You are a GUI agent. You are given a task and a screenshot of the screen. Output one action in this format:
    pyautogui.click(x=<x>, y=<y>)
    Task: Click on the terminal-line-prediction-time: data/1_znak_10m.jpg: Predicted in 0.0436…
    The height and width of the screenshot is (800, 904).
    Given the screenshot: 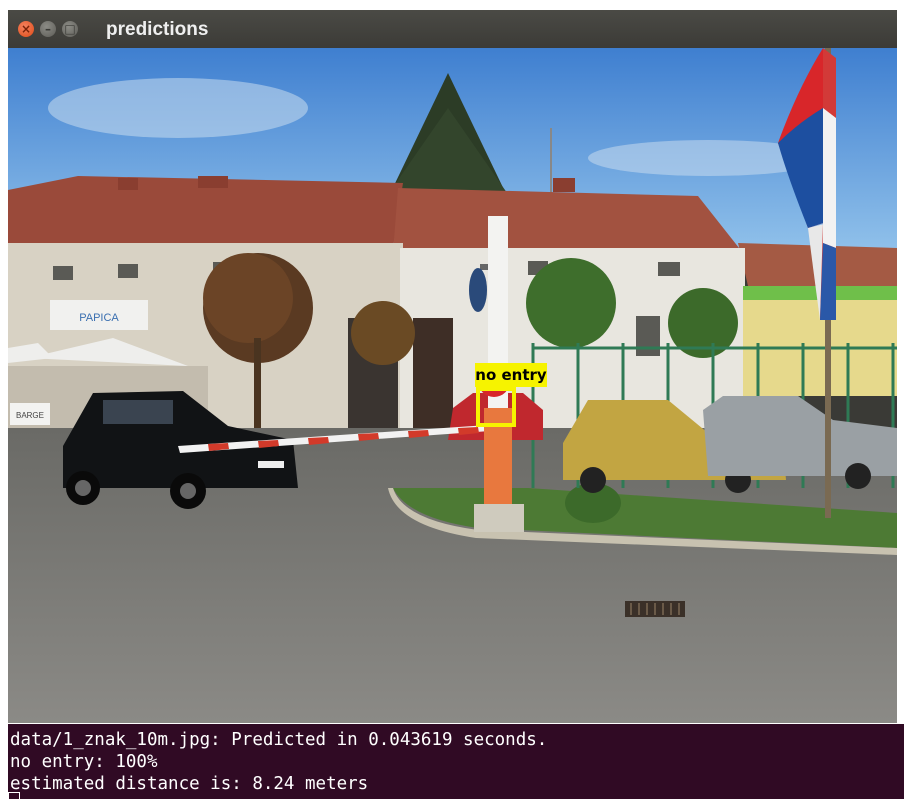 What is the action you would take?
    pyautogui.click(x=279, y=740)
    